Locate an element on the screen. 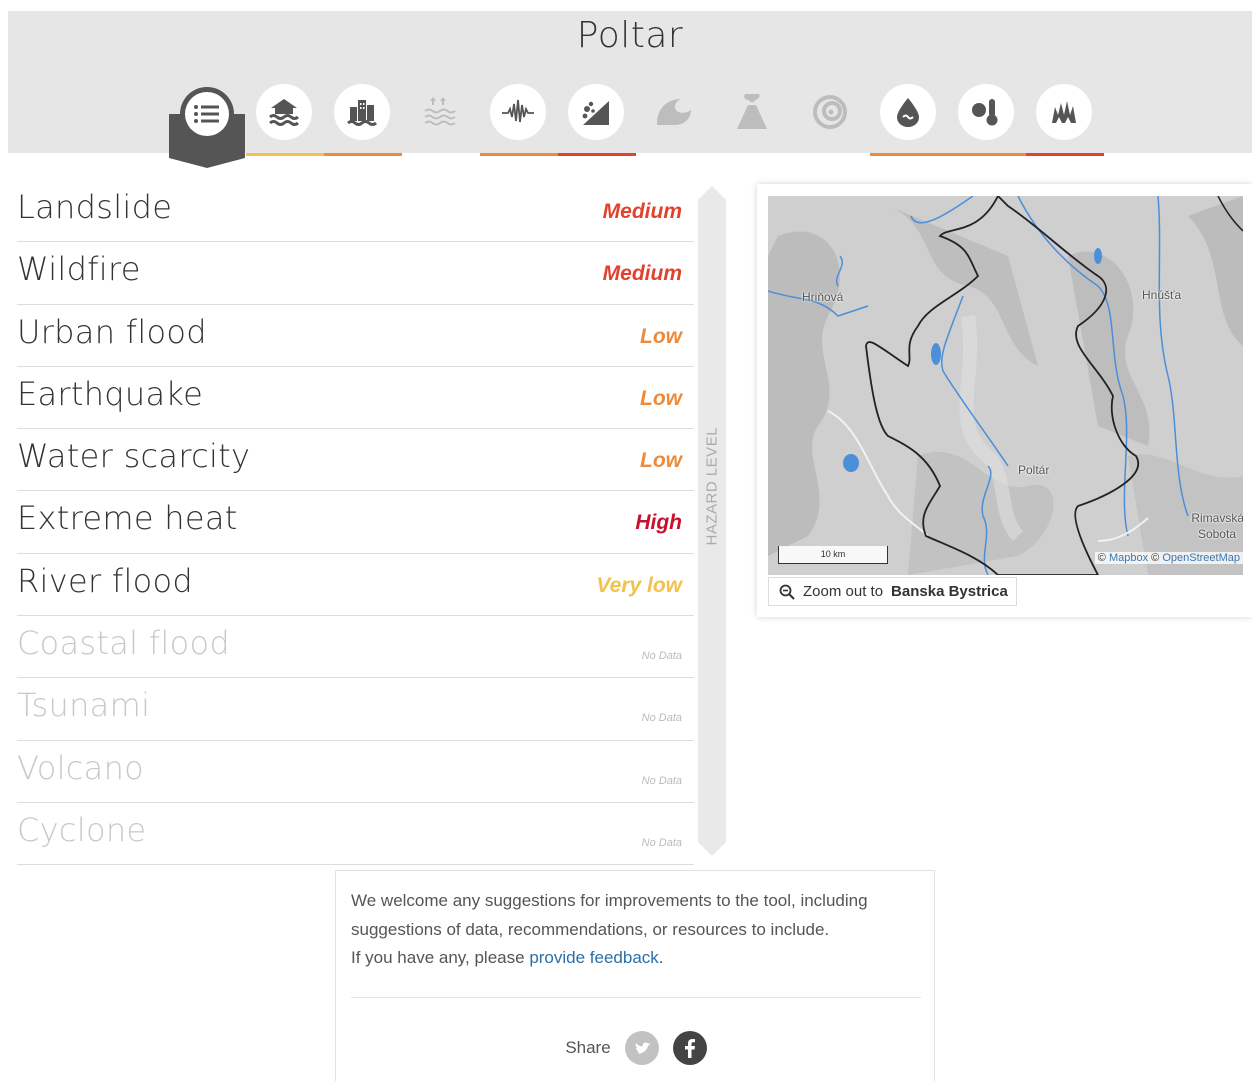 Image resolution: width=1252 pixels, height=1081 pixels. hazard-row-landslide: Landslide Medium is located at coordinates (355, 211).